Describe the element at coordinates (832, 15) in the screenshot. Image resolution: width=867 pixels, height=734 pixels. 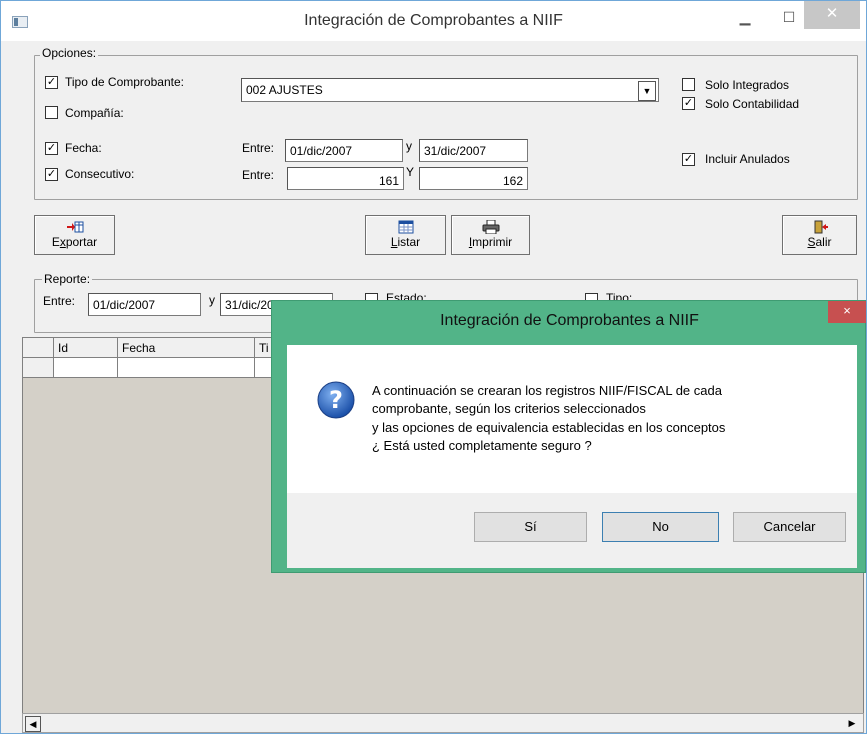
I see `close-button: ✕` at that location.